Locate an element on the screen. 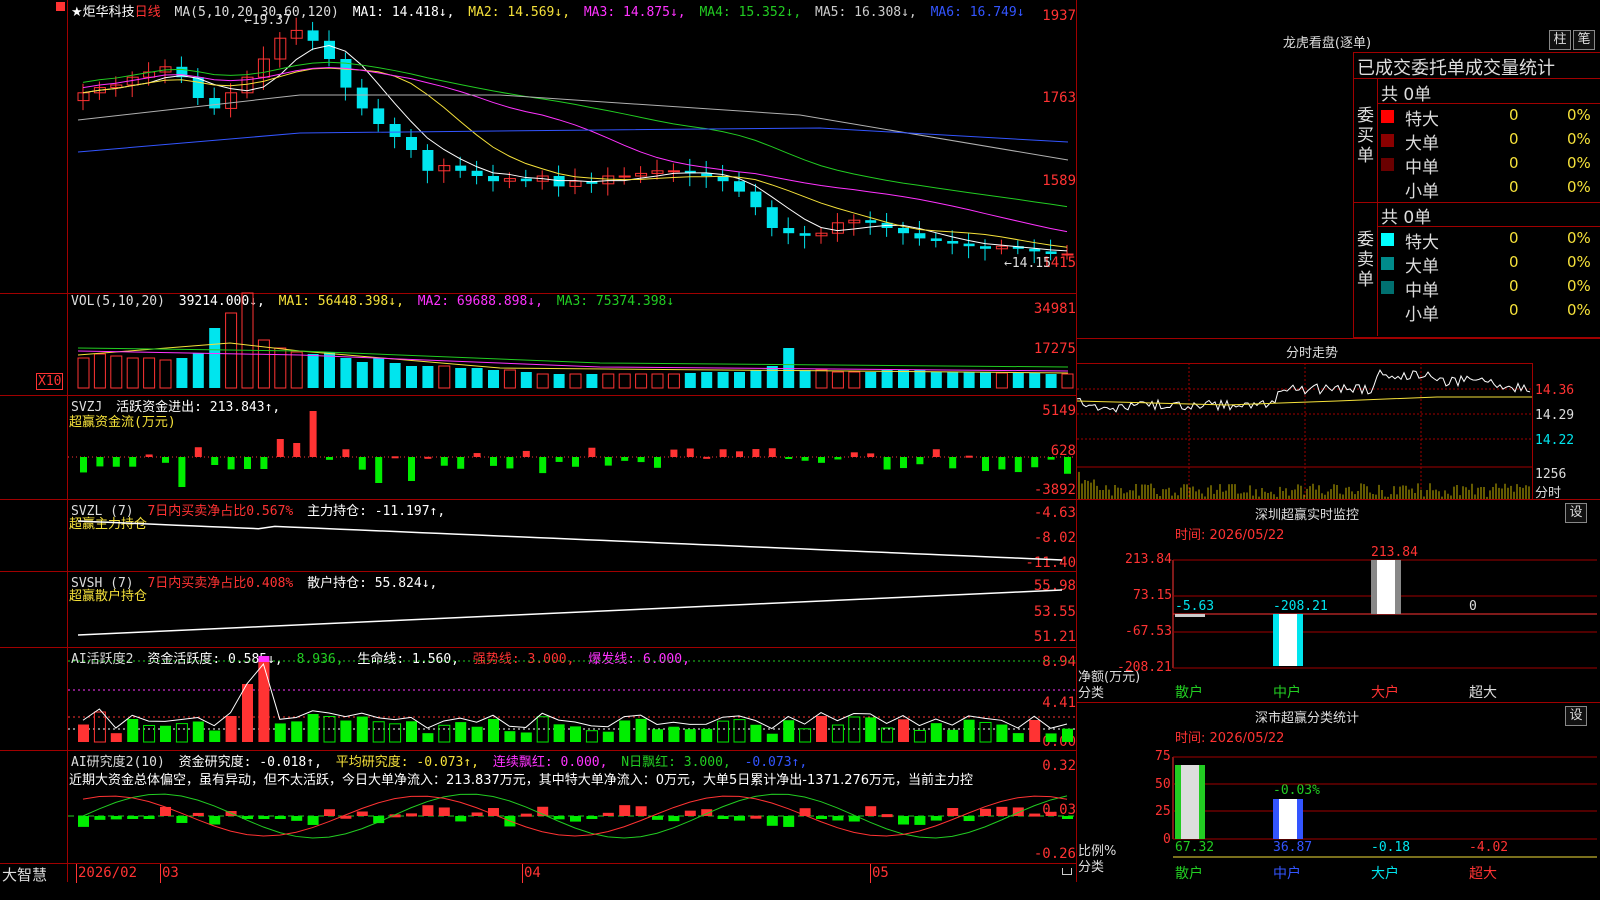  intraday-chart is located at coordinates (1338, 419).